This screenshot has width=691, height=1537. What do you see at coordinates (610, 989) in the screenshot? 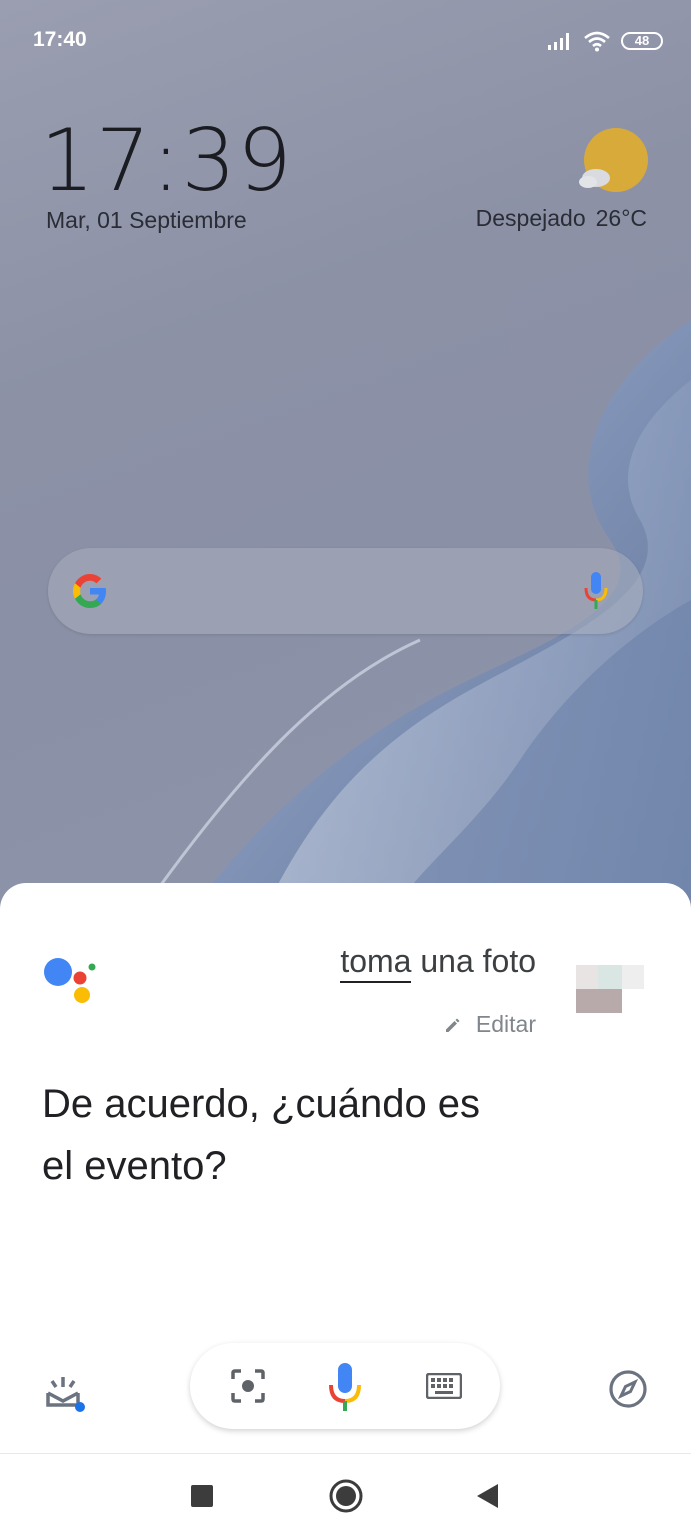
I see `avatar` at bounding box center [610, 989].